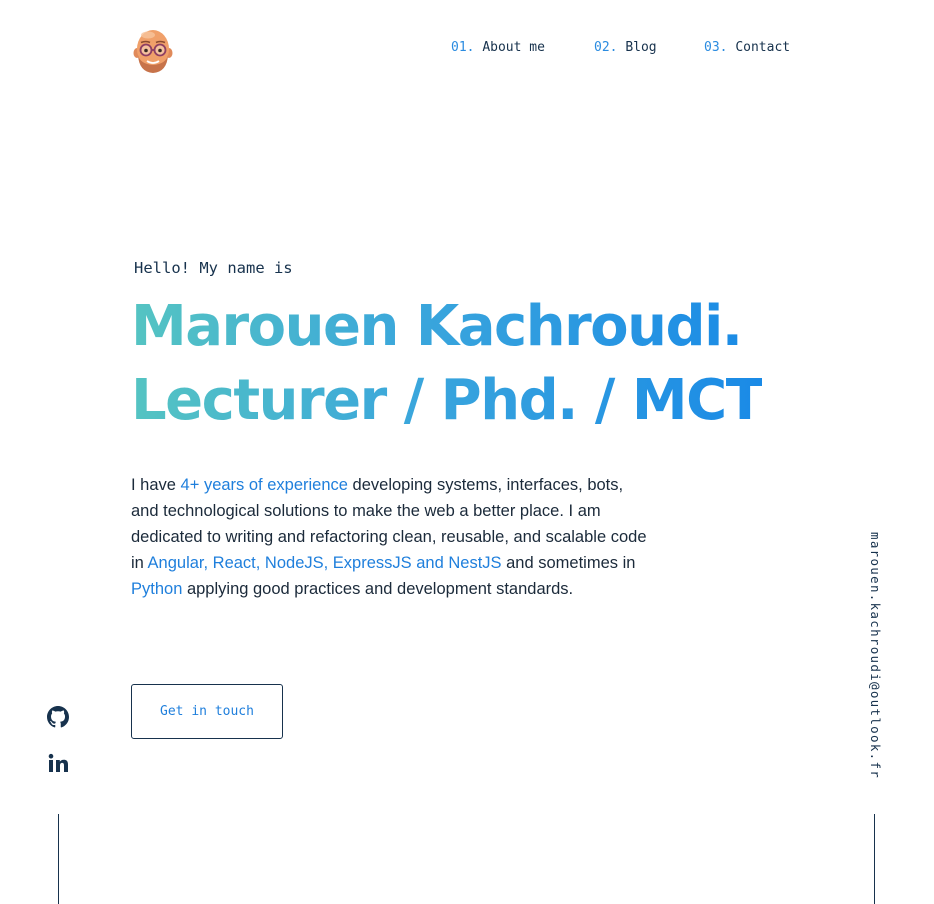  What do you see at coordinates (875, 655) in the screenshot?
I see `email-link: marouen.kachroudi@outlook.fr` at bounding box center [875, 655].